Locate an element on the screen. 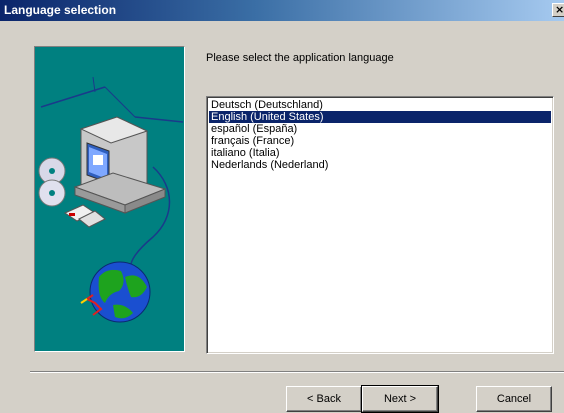 This screenshot has width=564, height=413. cd-icon is located at coordinates (52, 182).